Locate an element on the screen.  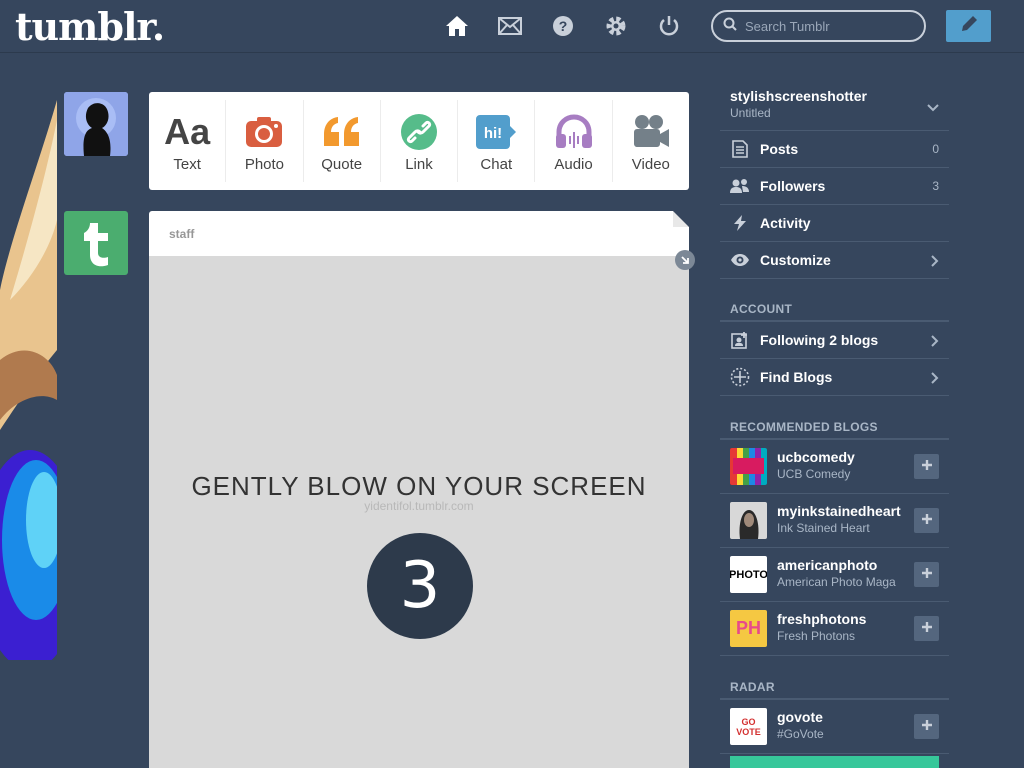
blog-name: govote is located at coordinates (843, 717).